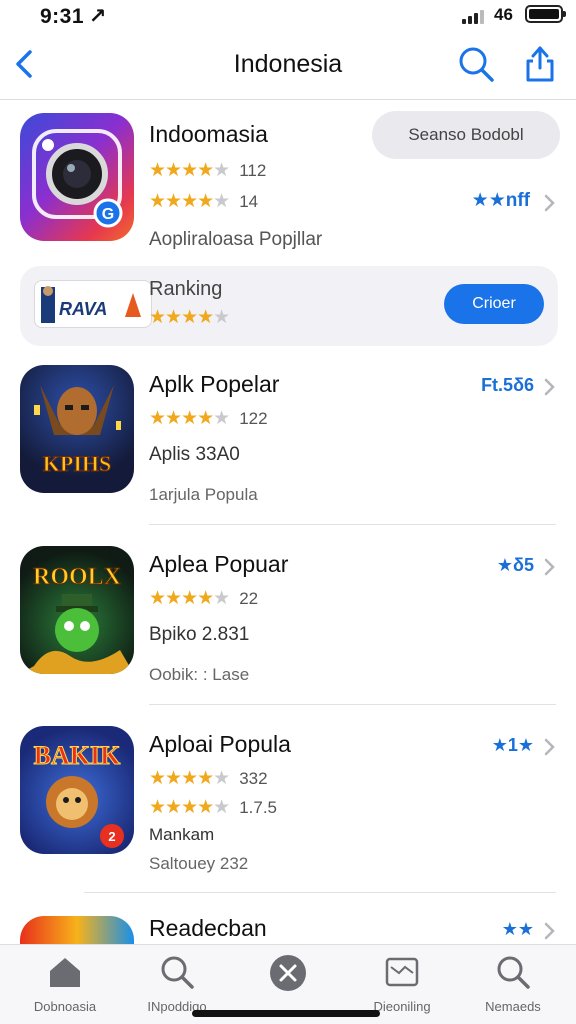 This screenshot has height=1024, width=576. I want to click on icon-lettering: BAKIK, so click(77, 755).